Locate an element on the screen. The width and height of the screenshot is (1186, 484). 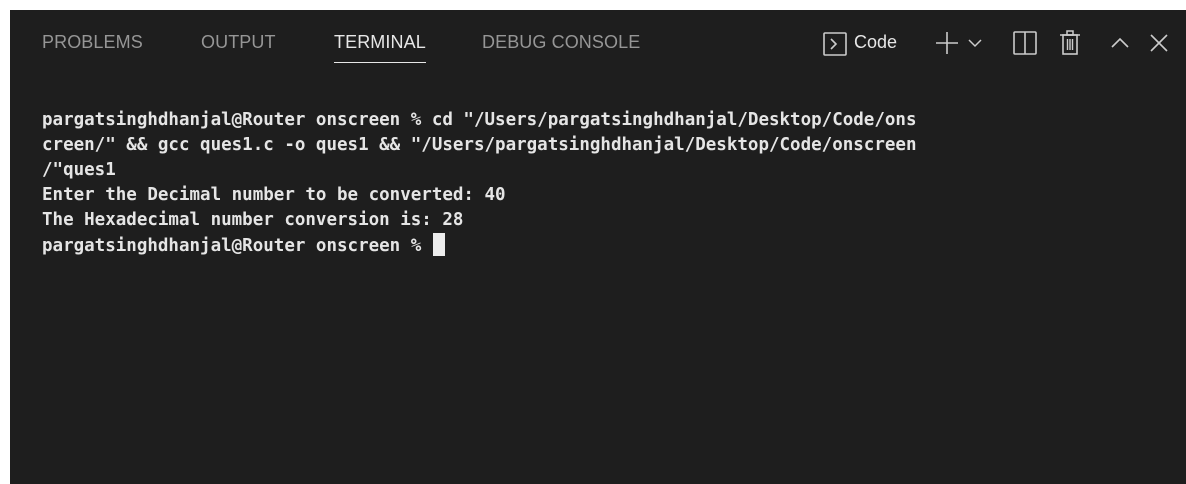
plus-icon is located at coordinates (947, 43).